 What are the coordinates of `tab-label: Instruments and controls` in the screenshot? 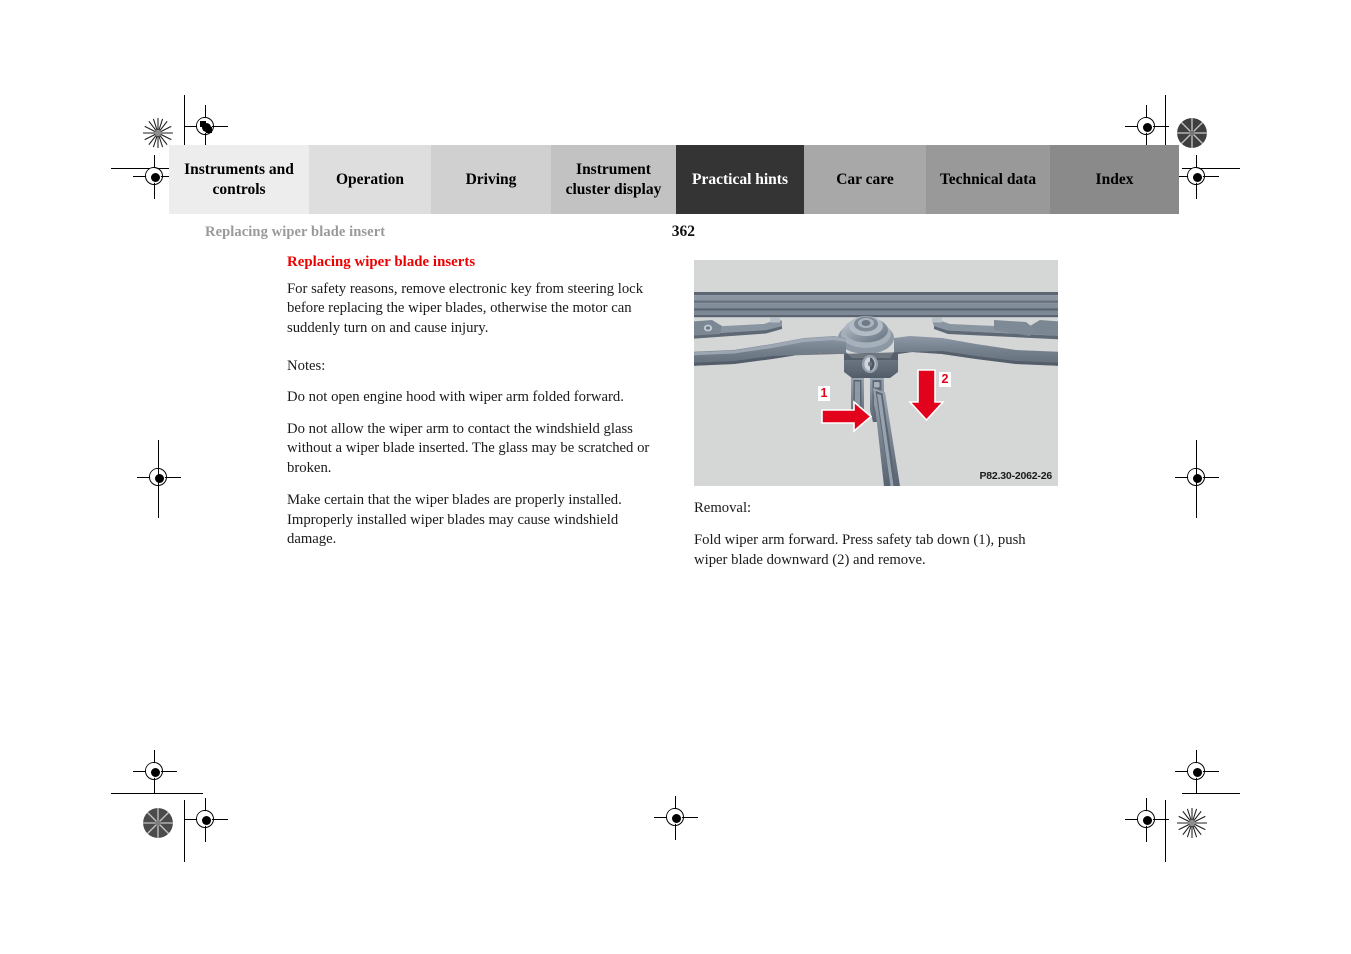 It's located at (239, 179).